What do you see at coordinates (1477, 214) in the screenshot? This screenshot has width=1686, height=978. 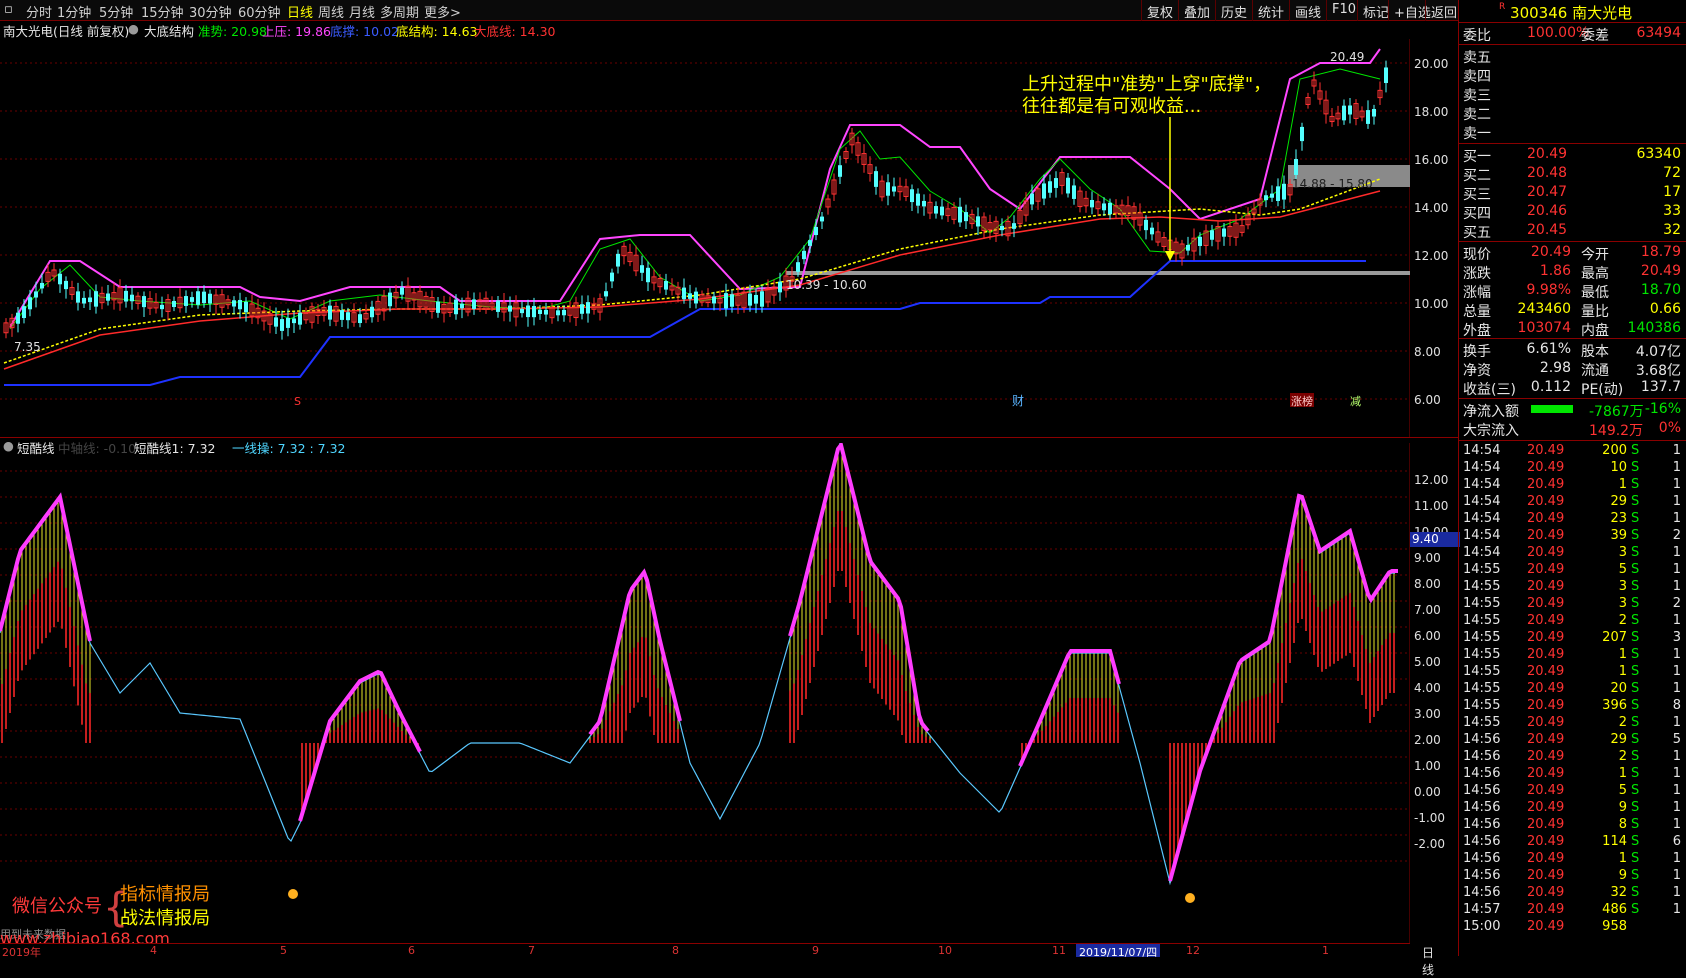 I see `buy-level-label: 买四` at bounding box center [1477, 214].